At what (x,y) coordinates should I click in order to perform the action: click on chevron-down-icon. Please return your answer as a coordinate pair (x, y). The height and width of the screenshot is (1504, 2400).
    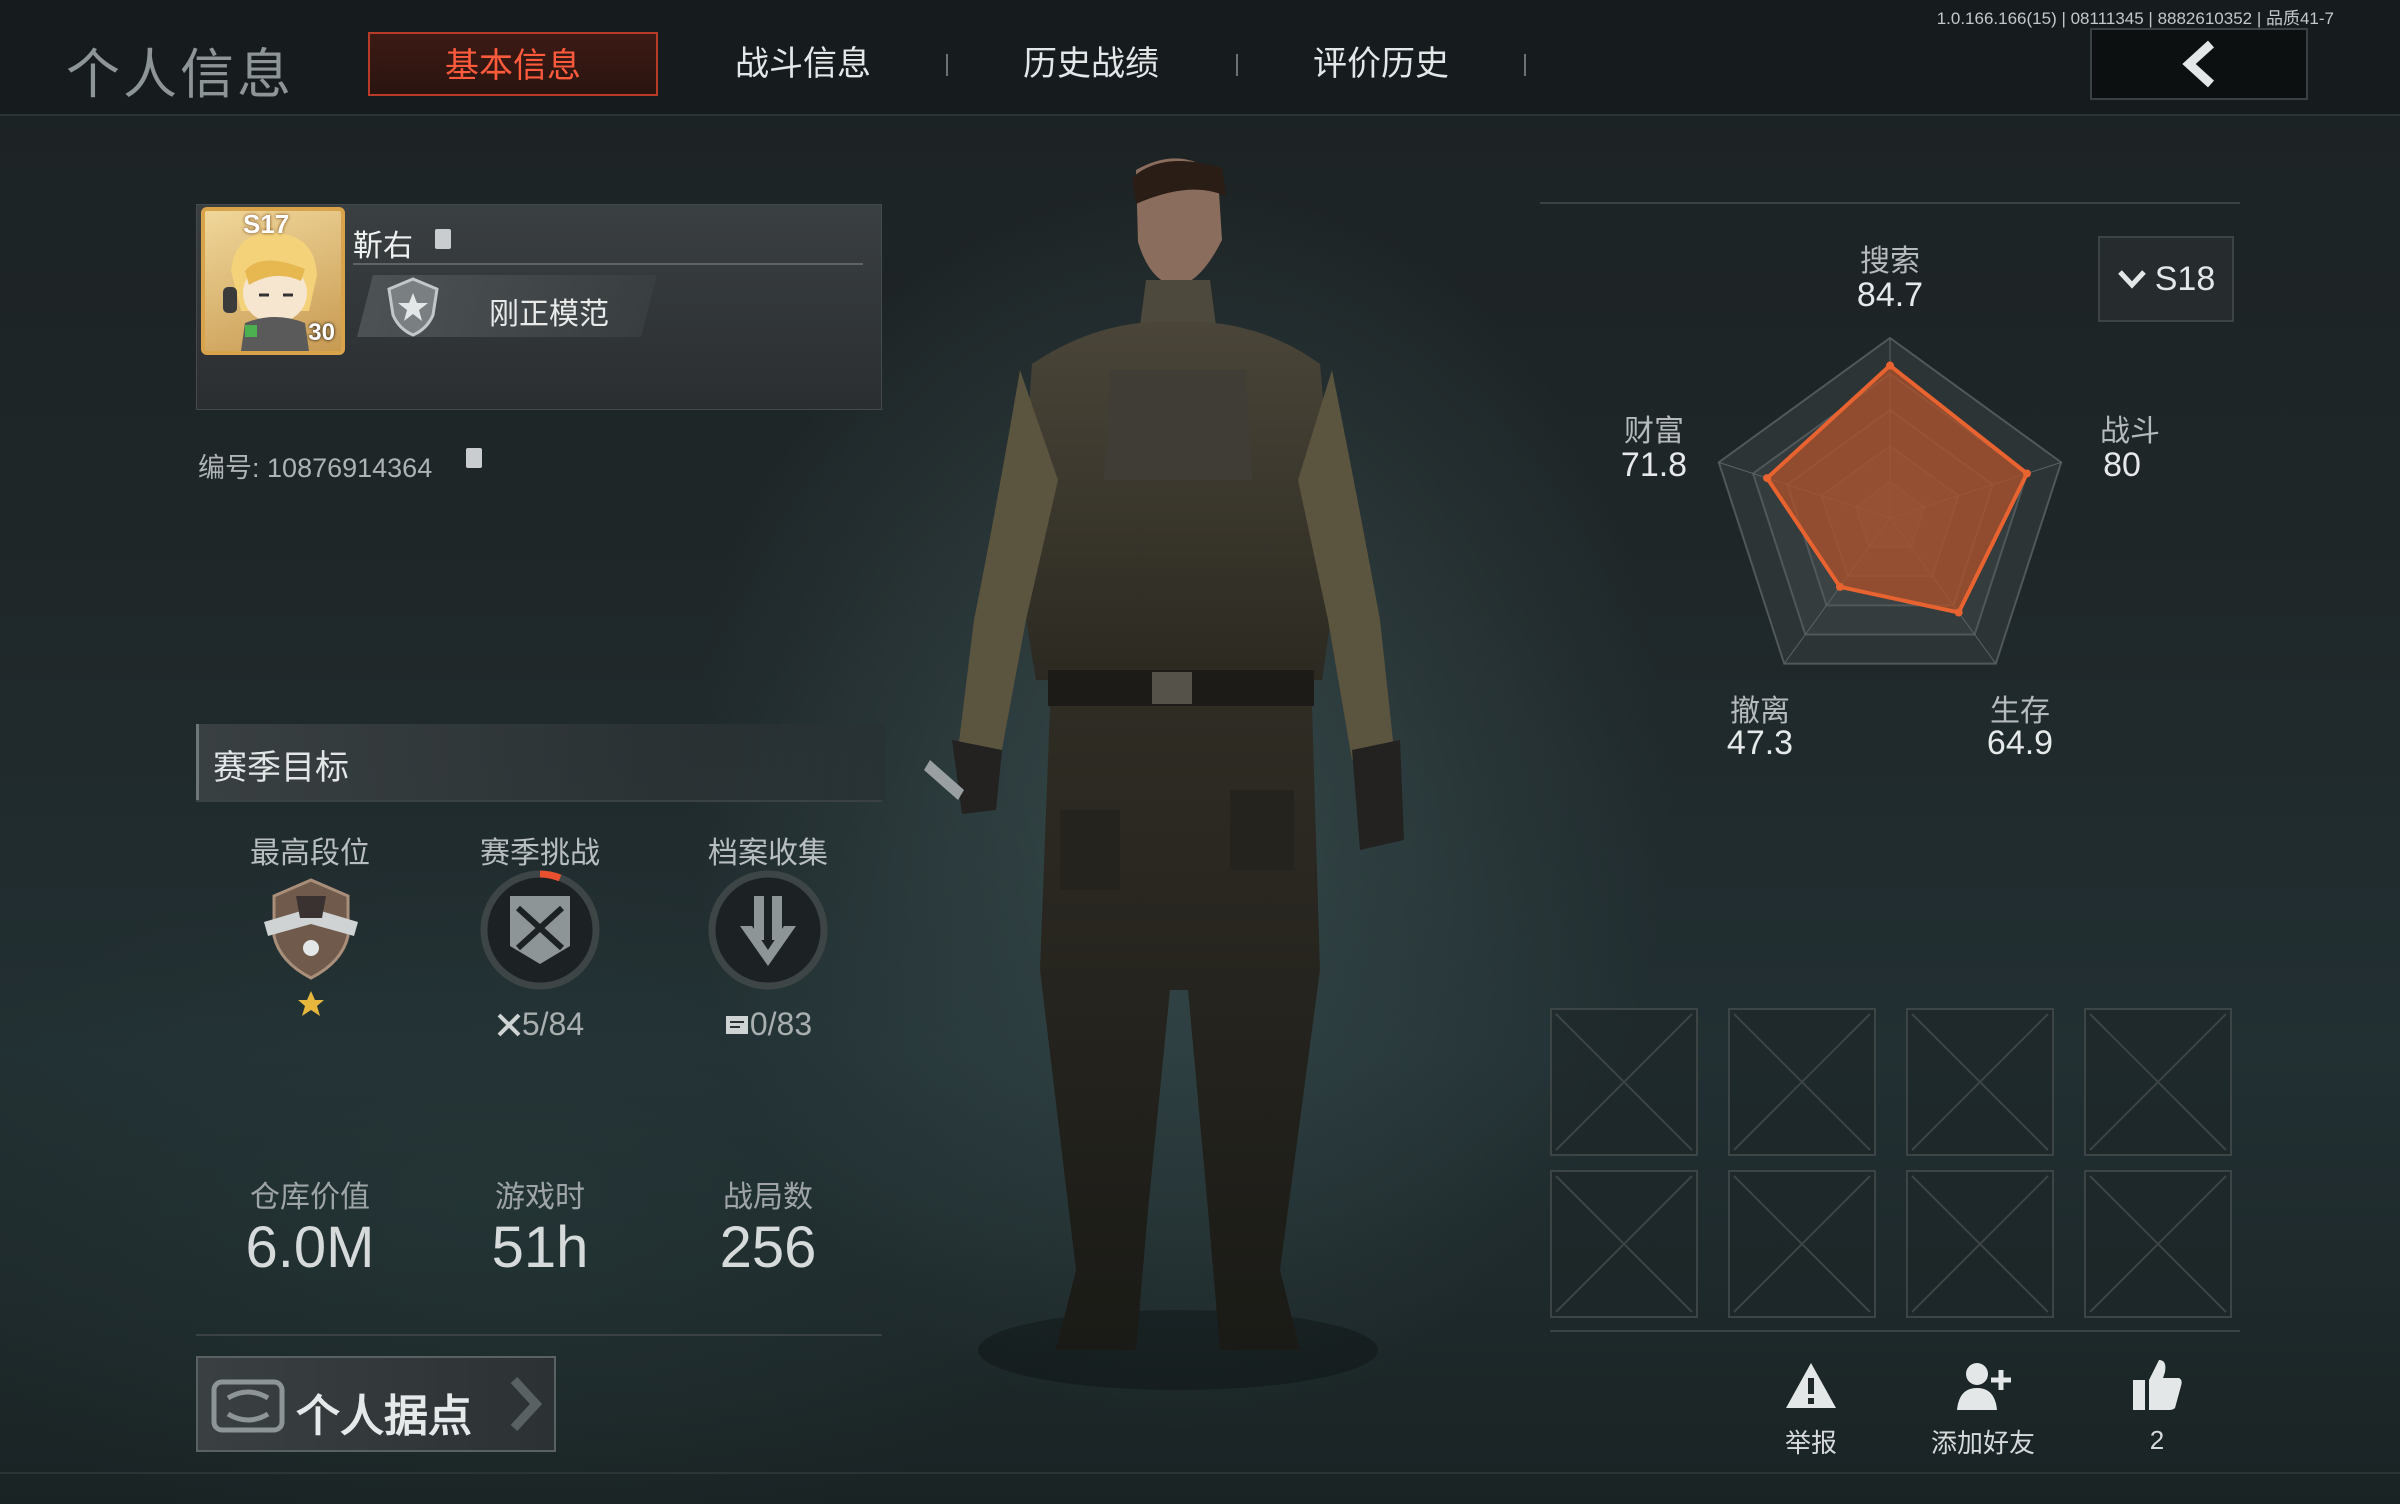
    Looking at the image, I should click on (2131, 279).